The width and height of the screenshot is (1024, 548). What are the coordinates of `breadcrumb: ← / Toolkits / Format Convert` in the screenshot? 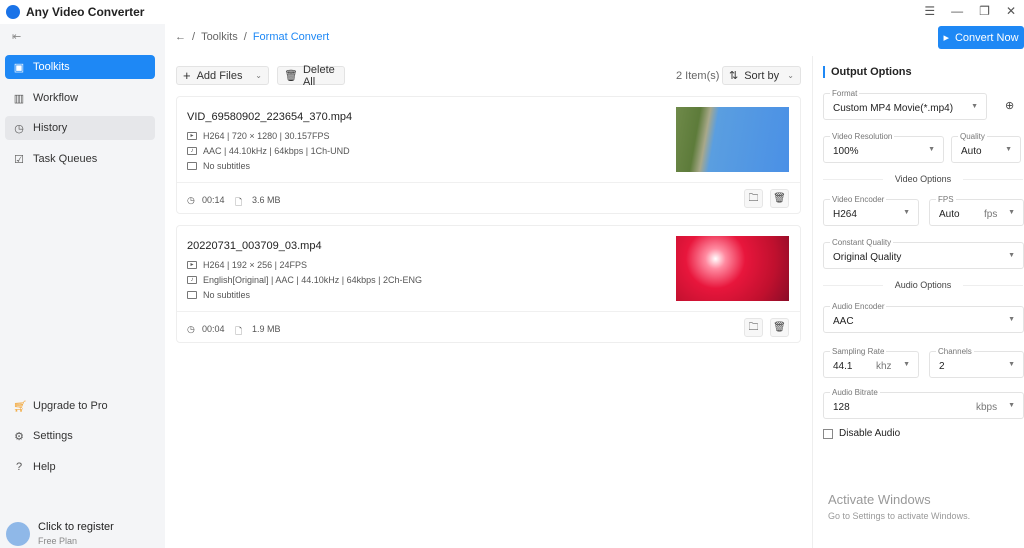 It's located at (252, 37).